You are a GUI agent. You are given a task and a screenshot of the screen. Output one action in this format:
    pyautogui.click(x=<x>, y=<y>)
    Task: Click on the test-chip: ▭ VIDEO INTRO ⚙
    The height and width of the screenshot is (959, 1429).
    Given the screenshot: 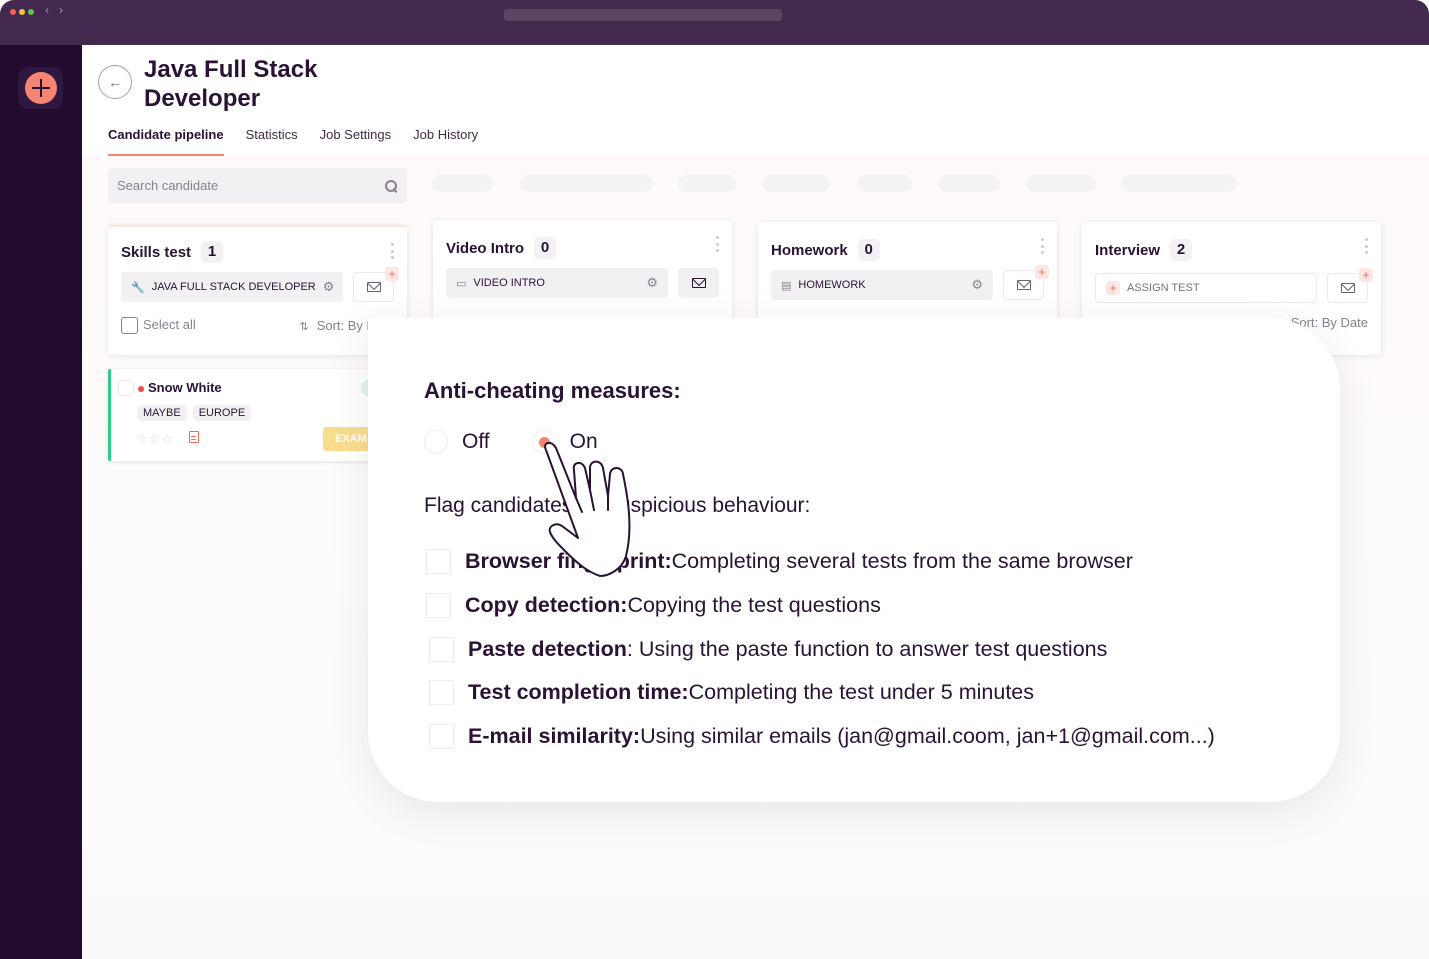 What is the action you would take?
    pyautogui.click(x=557, y=283)
    